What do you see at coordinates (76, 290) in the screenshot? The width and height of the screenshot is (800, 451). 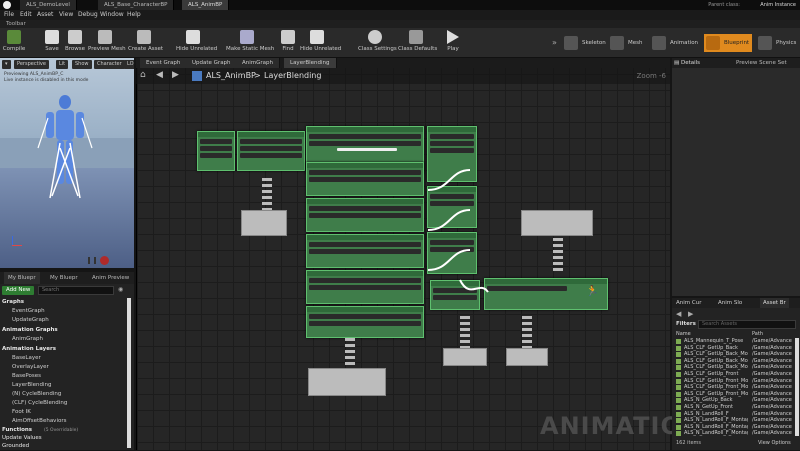 I see `search-input: Search` at bounding box center [76, 290].